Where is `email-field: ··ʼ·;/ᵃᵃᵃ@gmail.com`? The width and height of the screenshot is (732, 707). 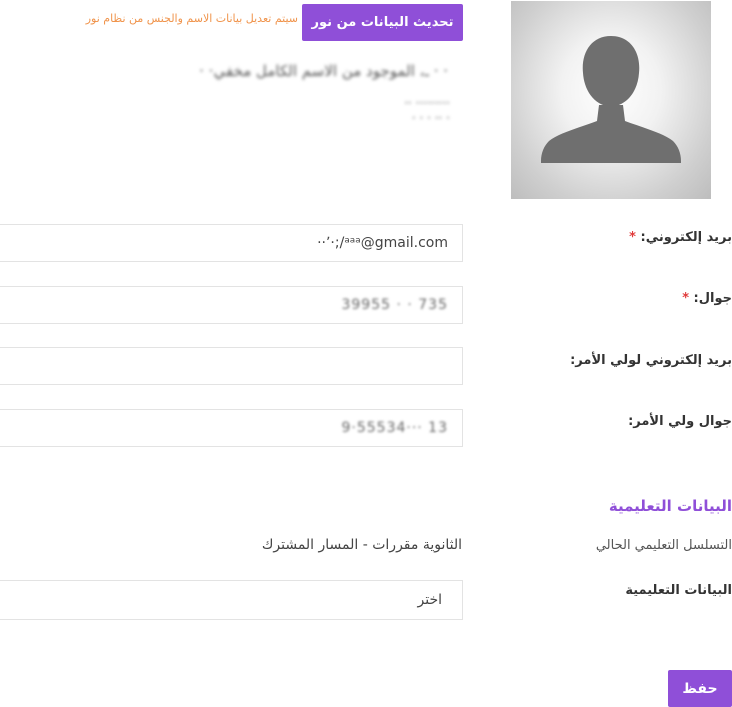 email-field: ··ʼ·;/ᵃᵃᵃ@gmail.com is located at coordinates (231, 243).